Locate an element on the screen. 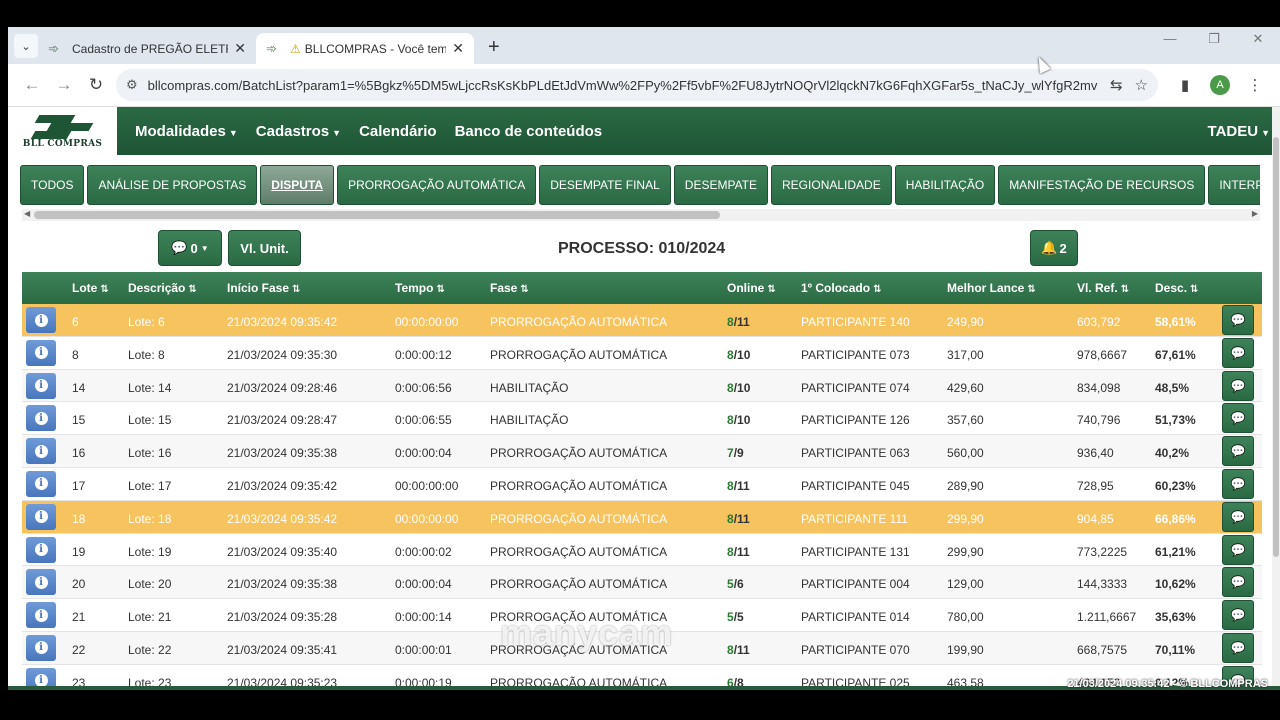  phase-tab-6: REGIONALIDADE is located at coordinates (831, 185).